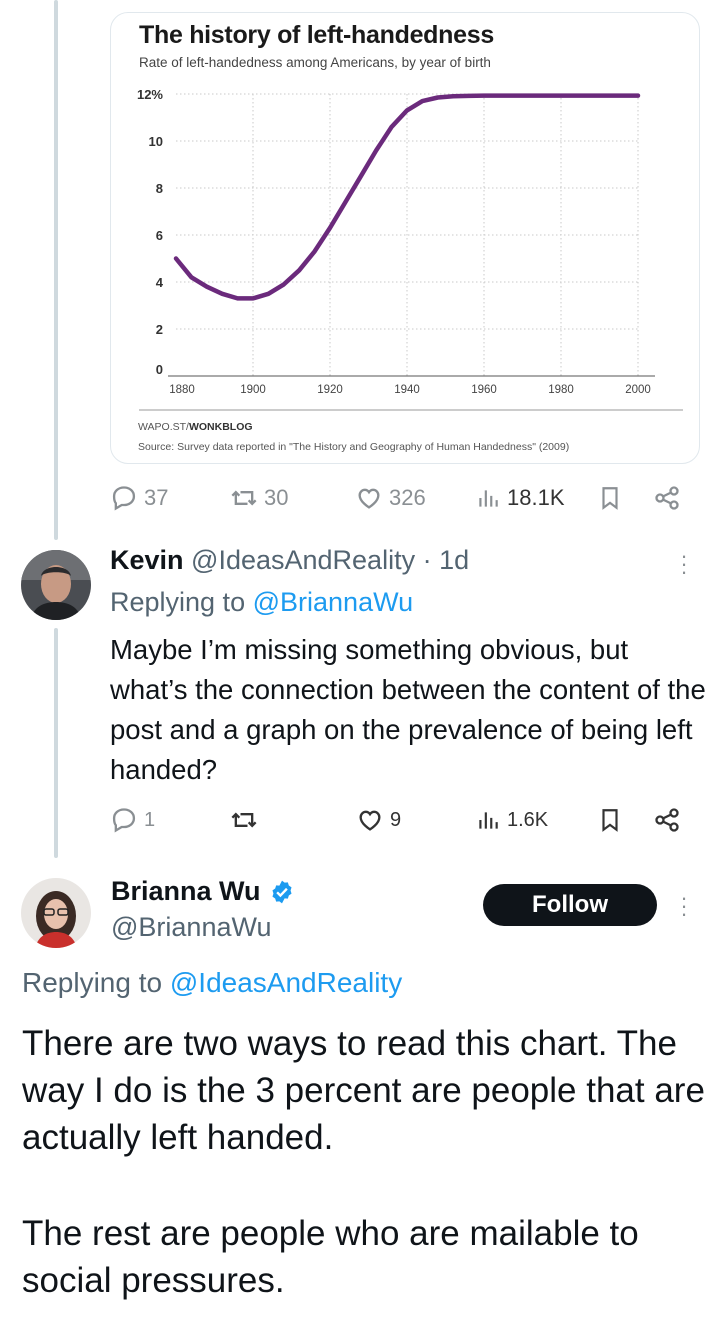 The image size is (720, 1319). Describe the element at coordinates (330, 390) in the screenshot. I see `x-tick-label: 1920` at that location.